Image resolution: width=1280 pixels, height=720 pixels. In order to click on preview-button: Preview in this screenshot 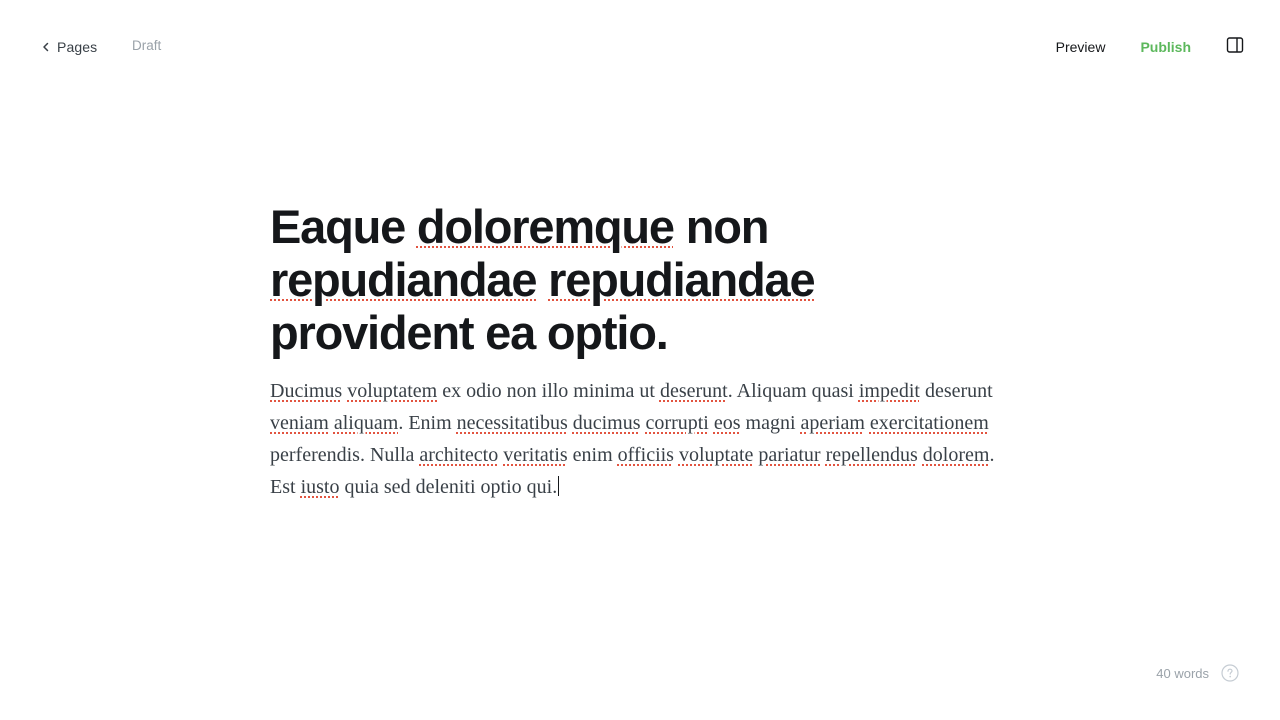, I will do `click(1081, 47)`.